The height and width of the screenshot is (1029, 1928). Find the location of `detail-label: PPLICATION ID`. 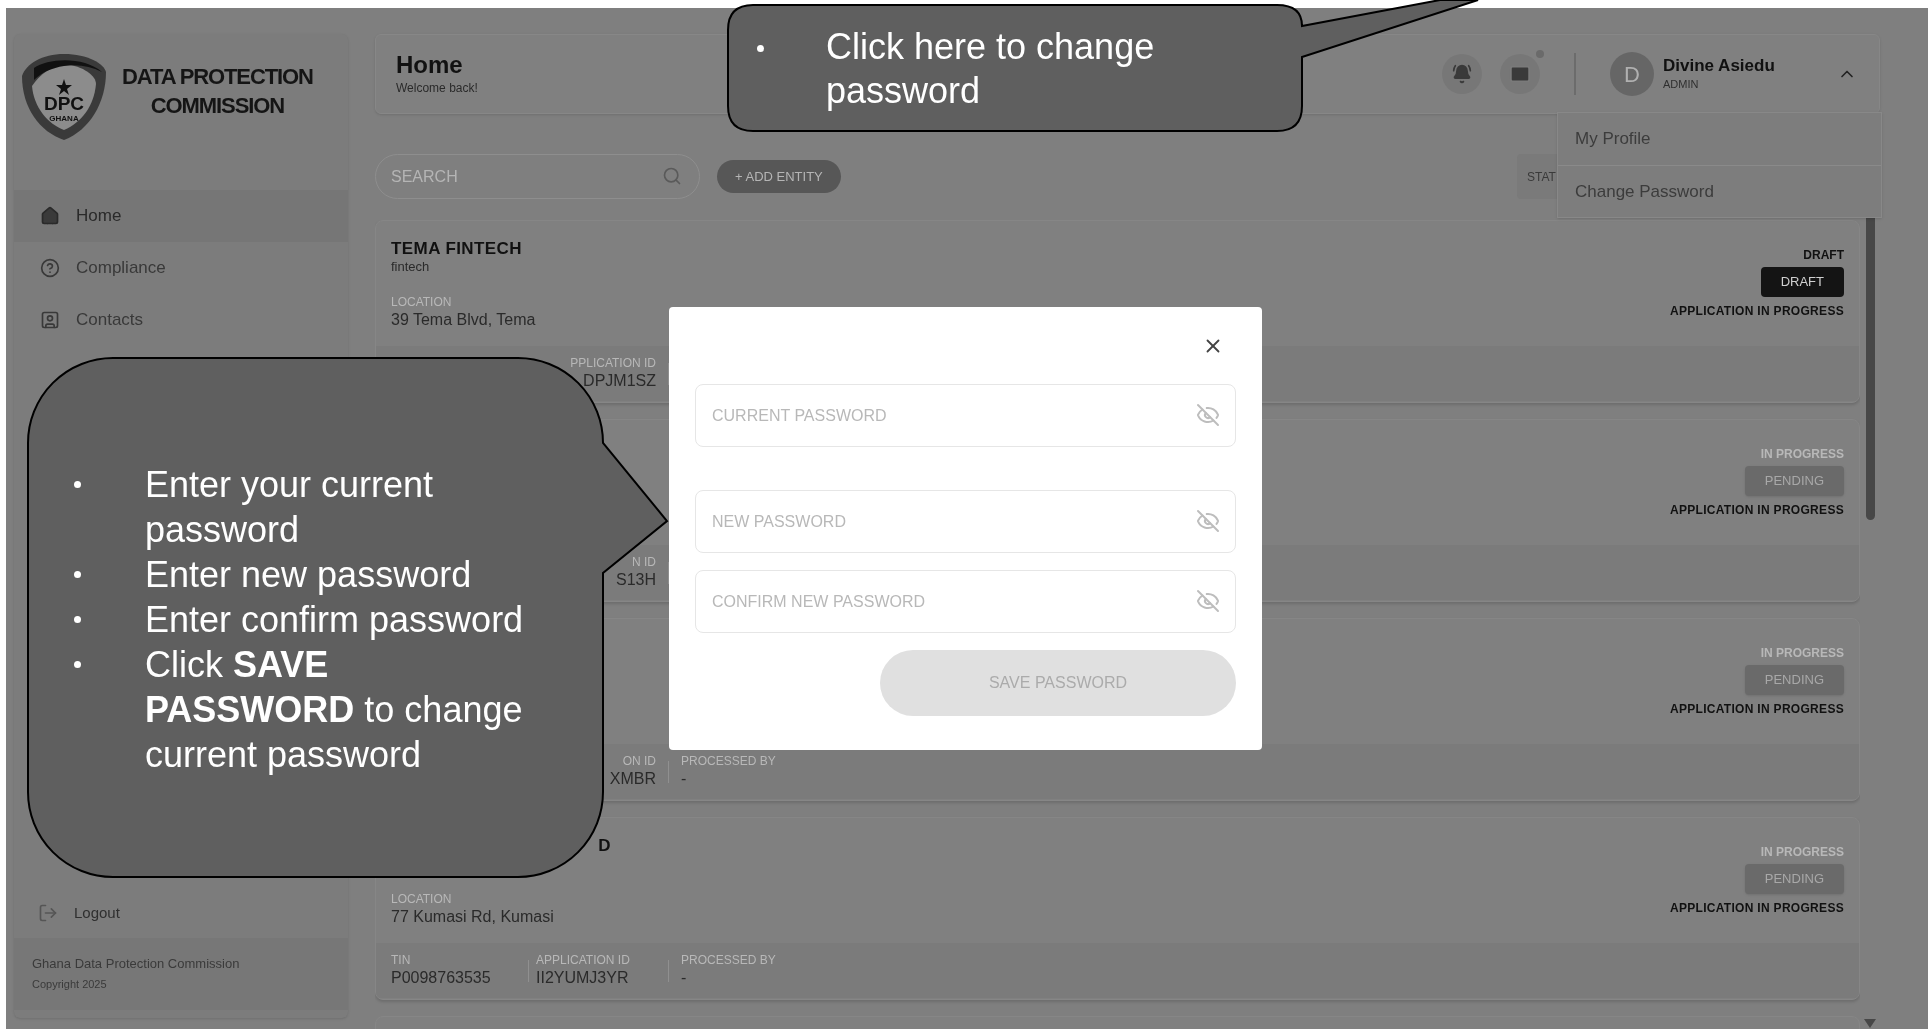

detail-label: PPLICATION ID is located at coordinates (613, 363).